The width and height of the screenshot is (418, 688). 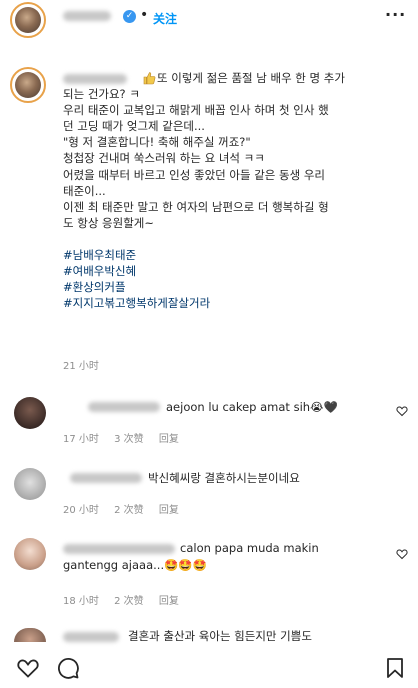 What do you see at coordinates (233, 303) in the screenshot?
I see `hashtag-link: #지지고볶고행복하게잘살거라` at bounding box center [233, 303].